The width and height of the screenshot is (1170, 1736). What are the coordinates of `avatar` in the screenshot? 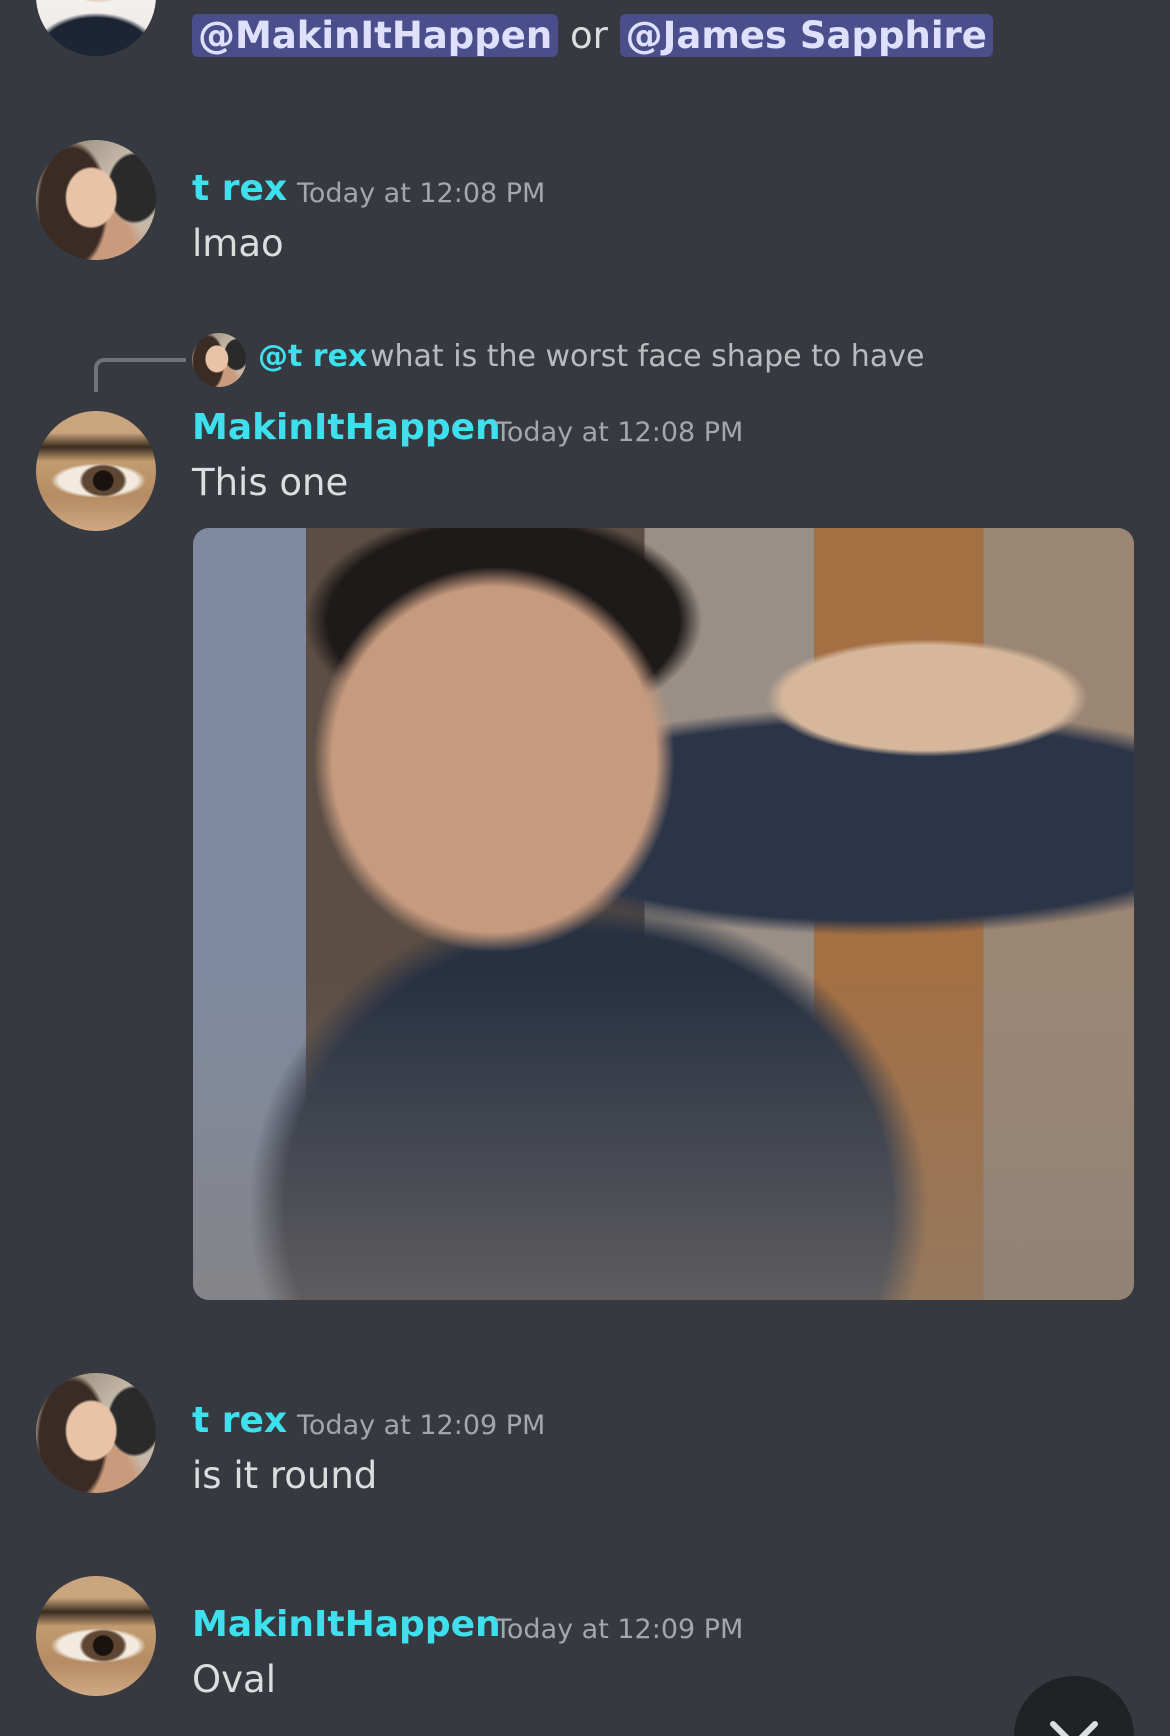 It's located at (96, 1636).